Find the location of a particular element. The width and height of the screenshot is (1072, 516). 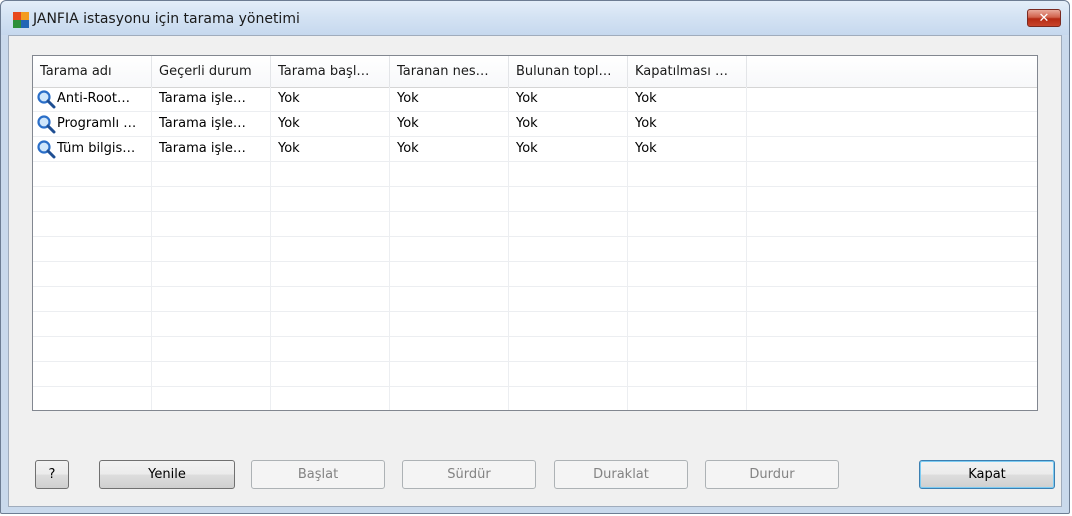

stop-button: Durdur is located at coordinates (772, 474).